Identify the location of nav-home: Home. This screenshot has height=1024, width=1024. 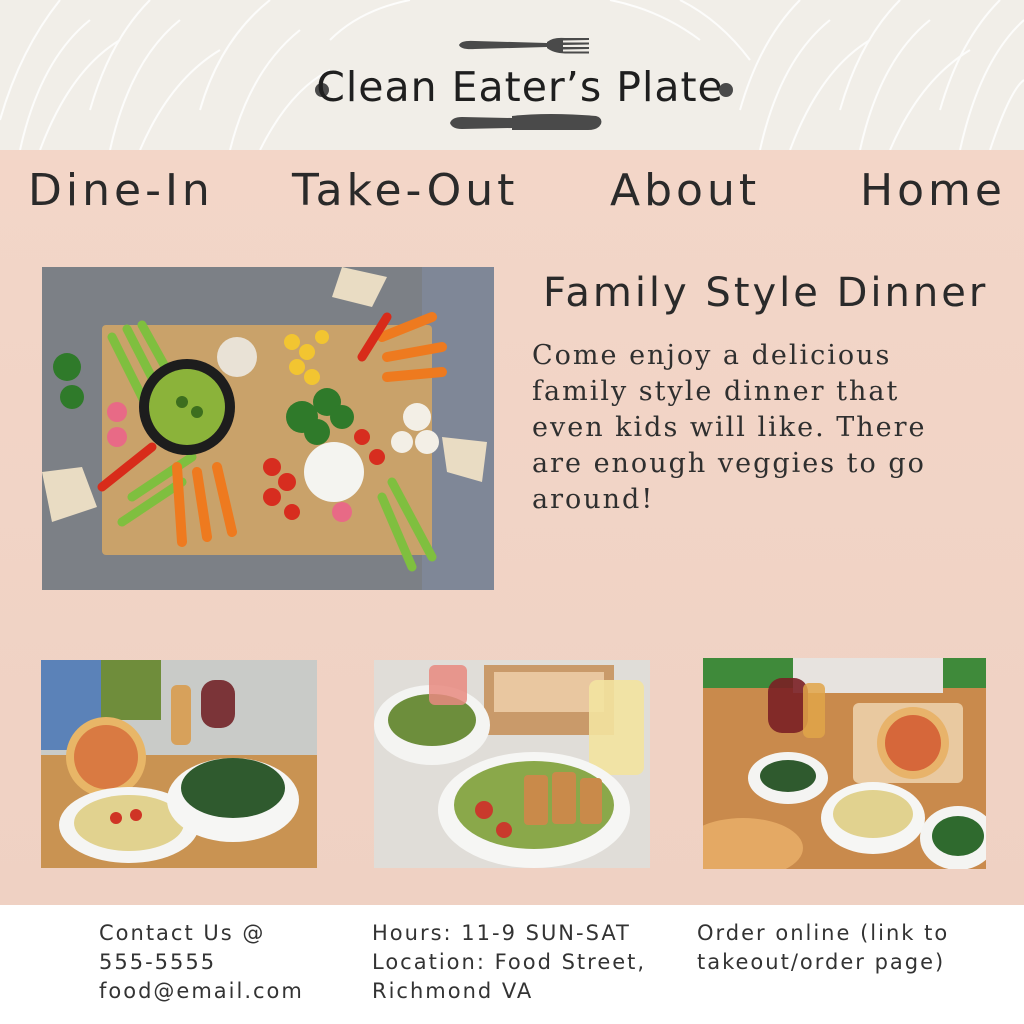
(933, 190).